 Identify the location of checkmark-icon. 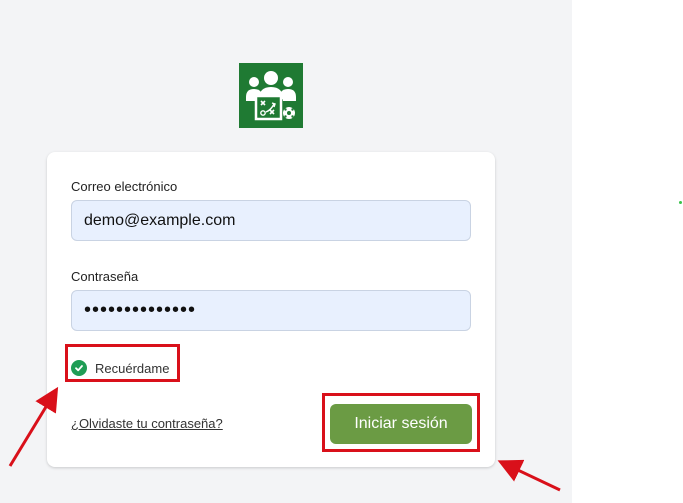
(79, 368).